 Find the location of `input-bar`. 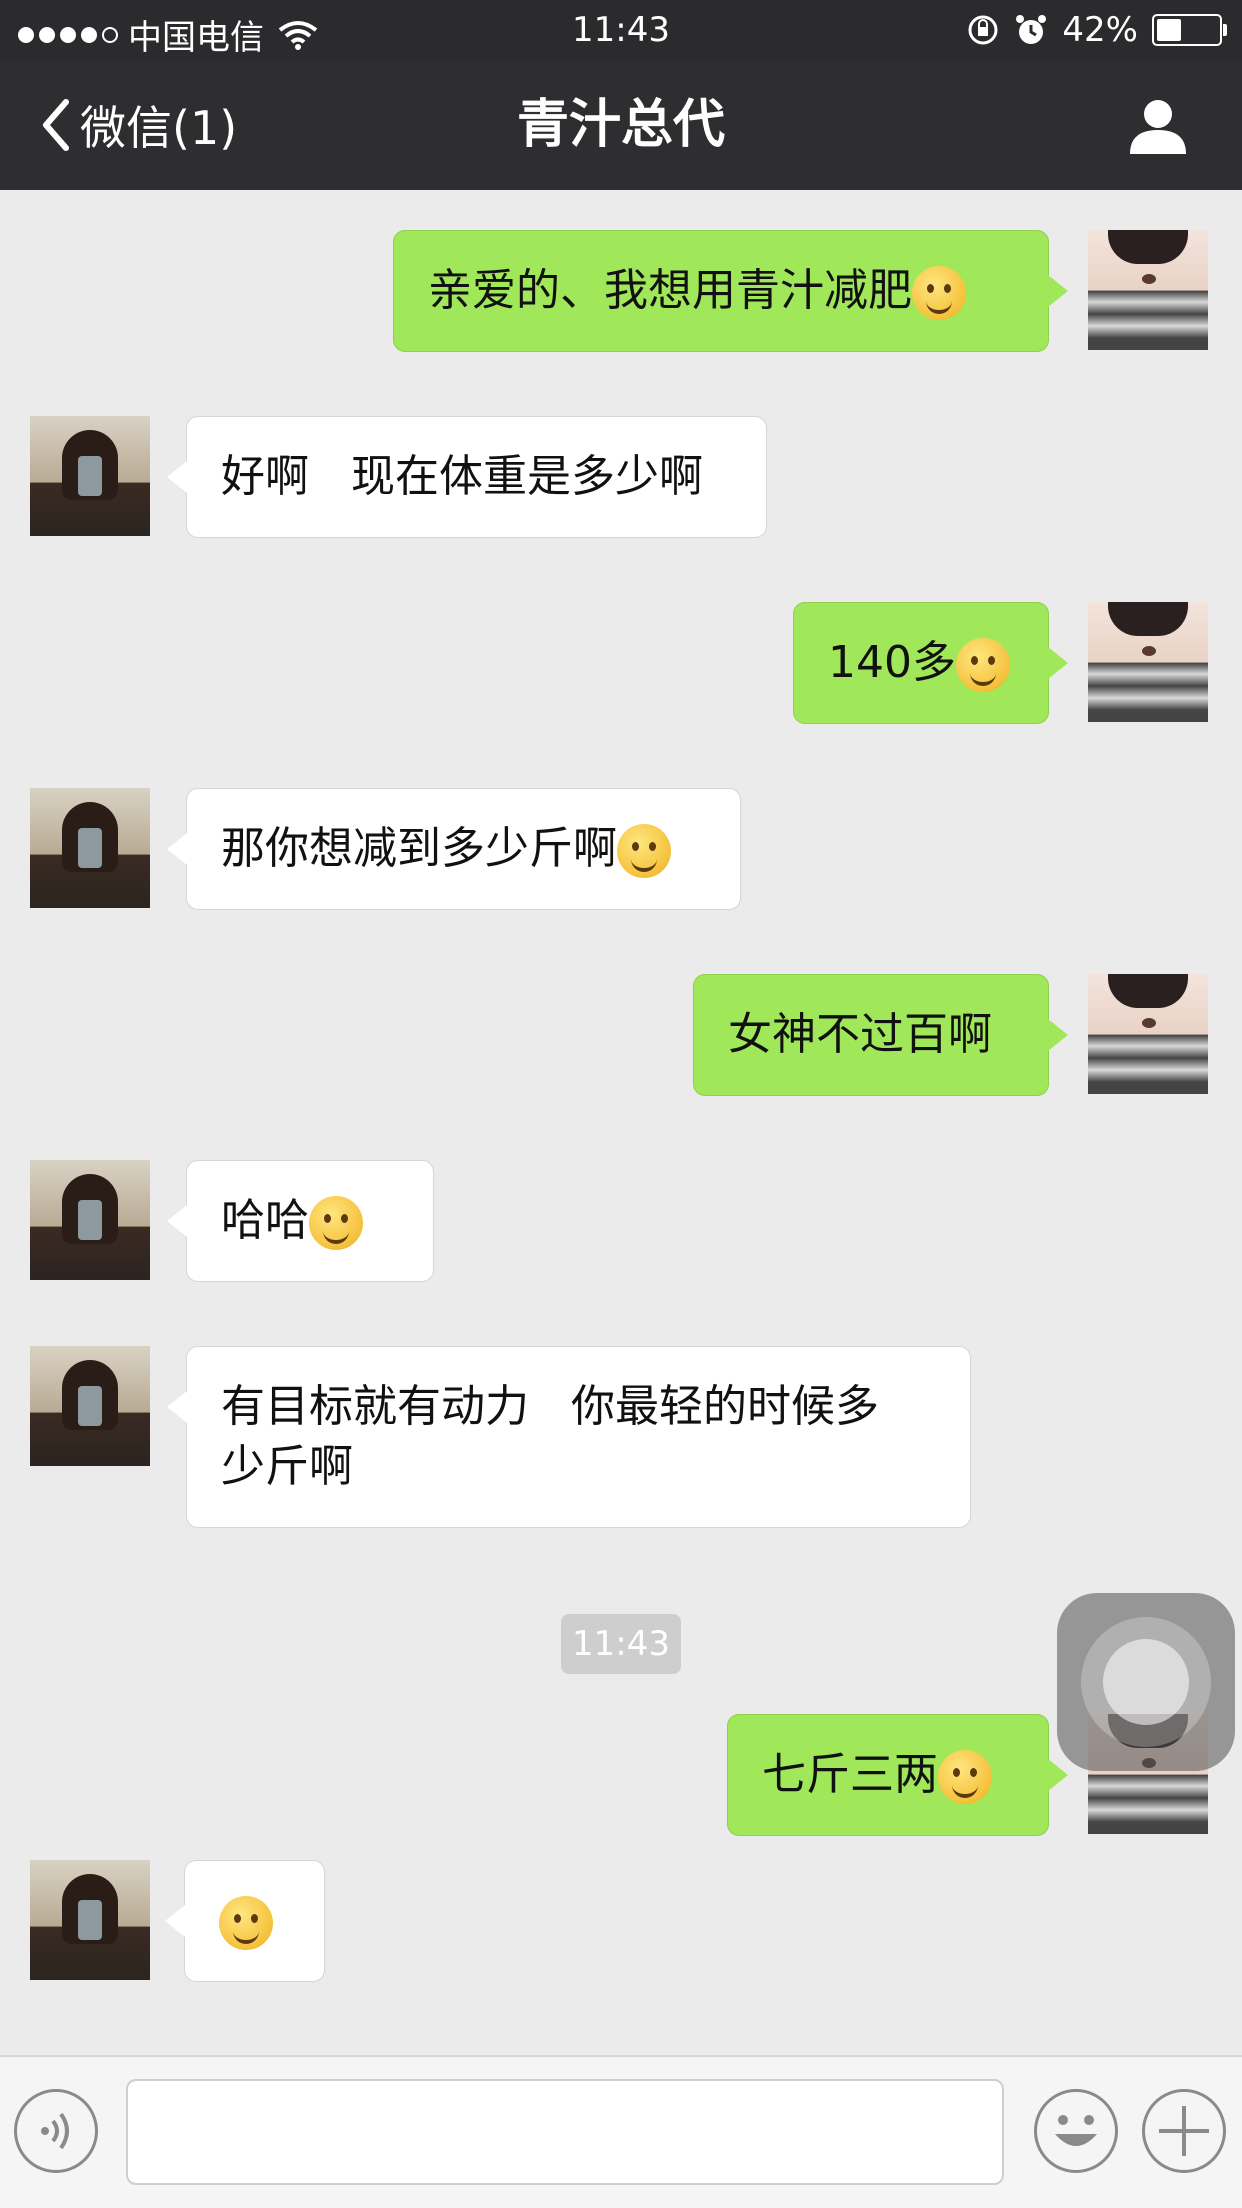

input-bar is located at coordinates (621, 2131).